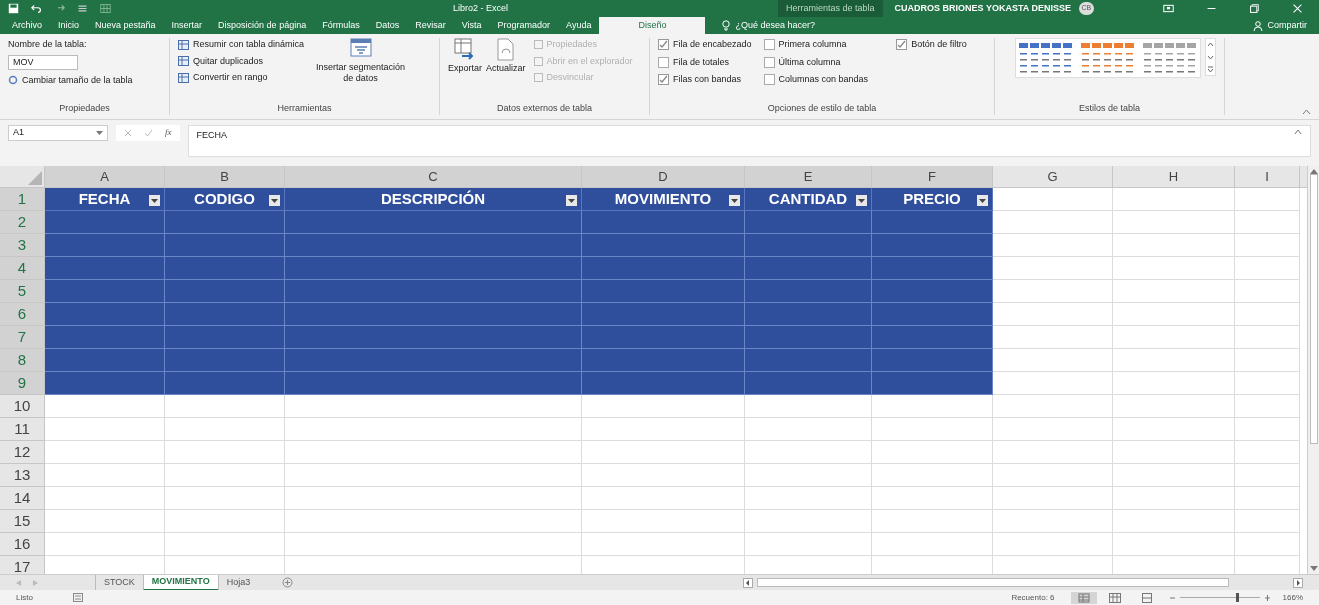  Describe the element at coordinates (225, 199) in the screenshot. I see `table-header-cell: CODIGO` at that location.